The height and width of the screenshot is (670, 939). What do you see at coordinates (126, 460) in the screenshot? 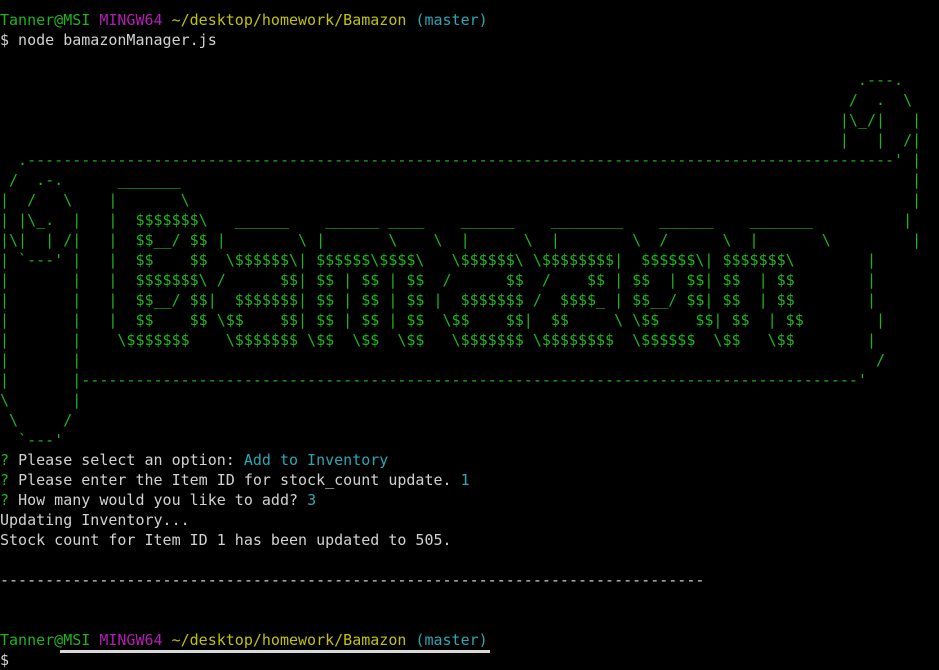
I see `question-text: Please select an option:` at bounding box center [126, 460].